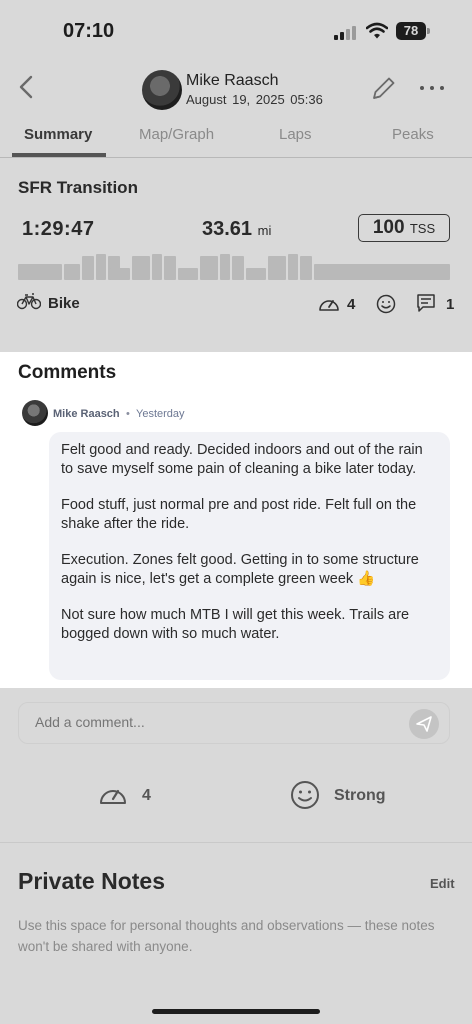 This screenshot has width=472, height=1024. Describe the element at coordinates (384, 88) in the screenshot. I see `pencil-icon` at that location.